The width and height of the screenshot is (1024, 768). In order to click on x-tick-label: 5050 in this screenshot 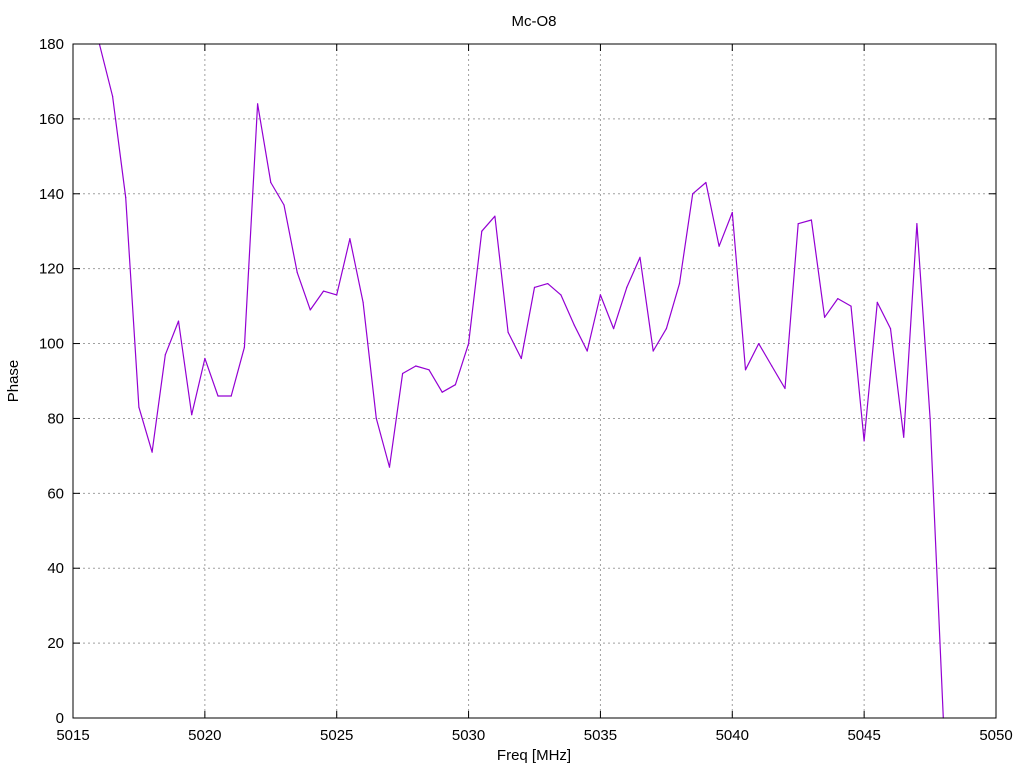, I will do `click(995, 735)`.